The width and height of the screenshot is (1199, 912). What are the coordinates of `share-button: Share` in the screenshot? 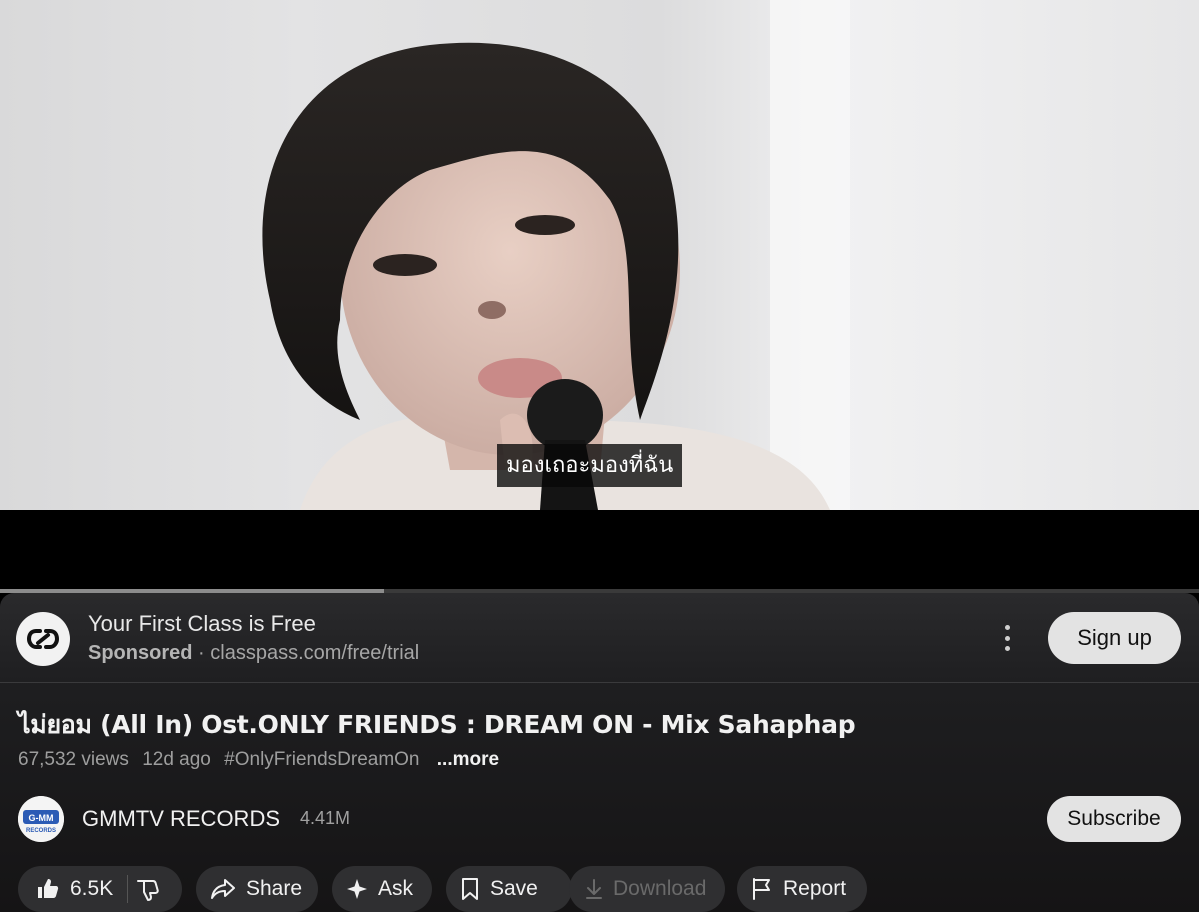 It's located at (257, 889).